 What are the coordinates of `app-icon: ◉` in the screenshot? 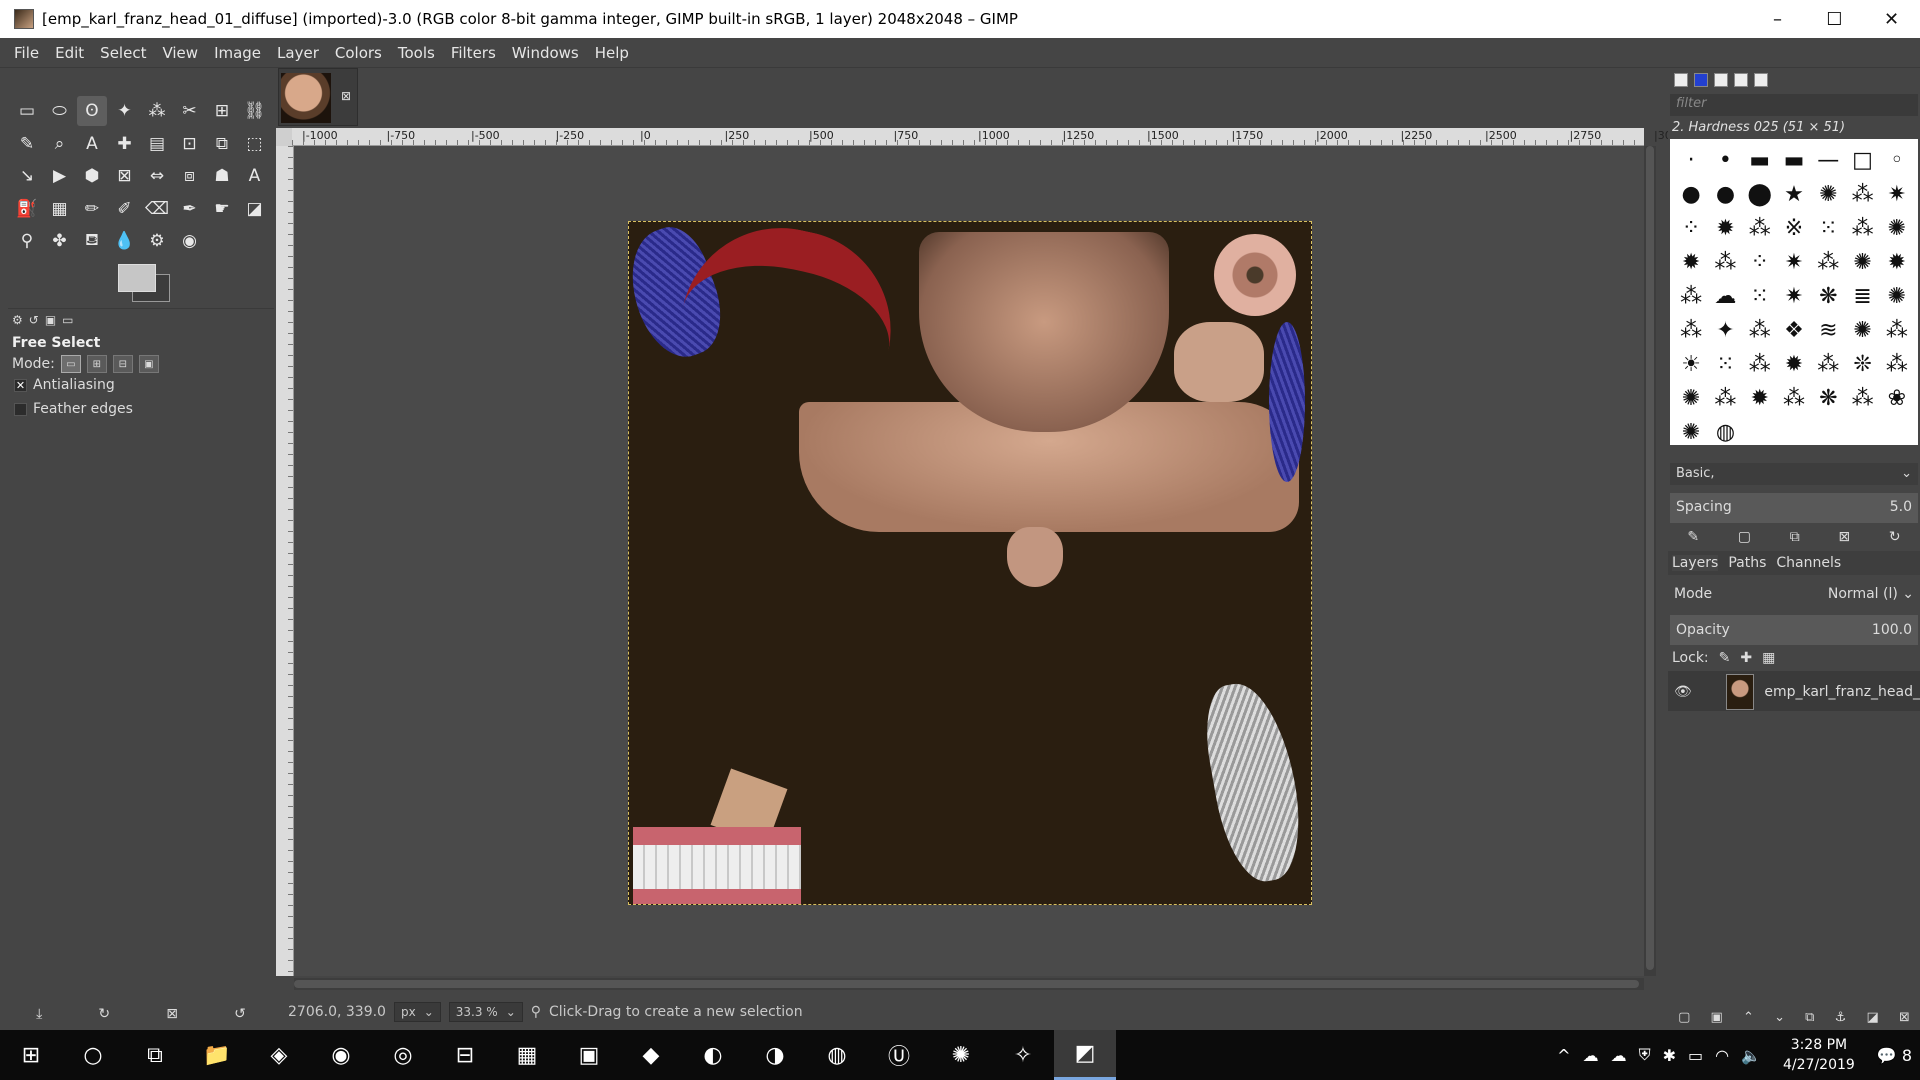 It's located at (341, 1055).